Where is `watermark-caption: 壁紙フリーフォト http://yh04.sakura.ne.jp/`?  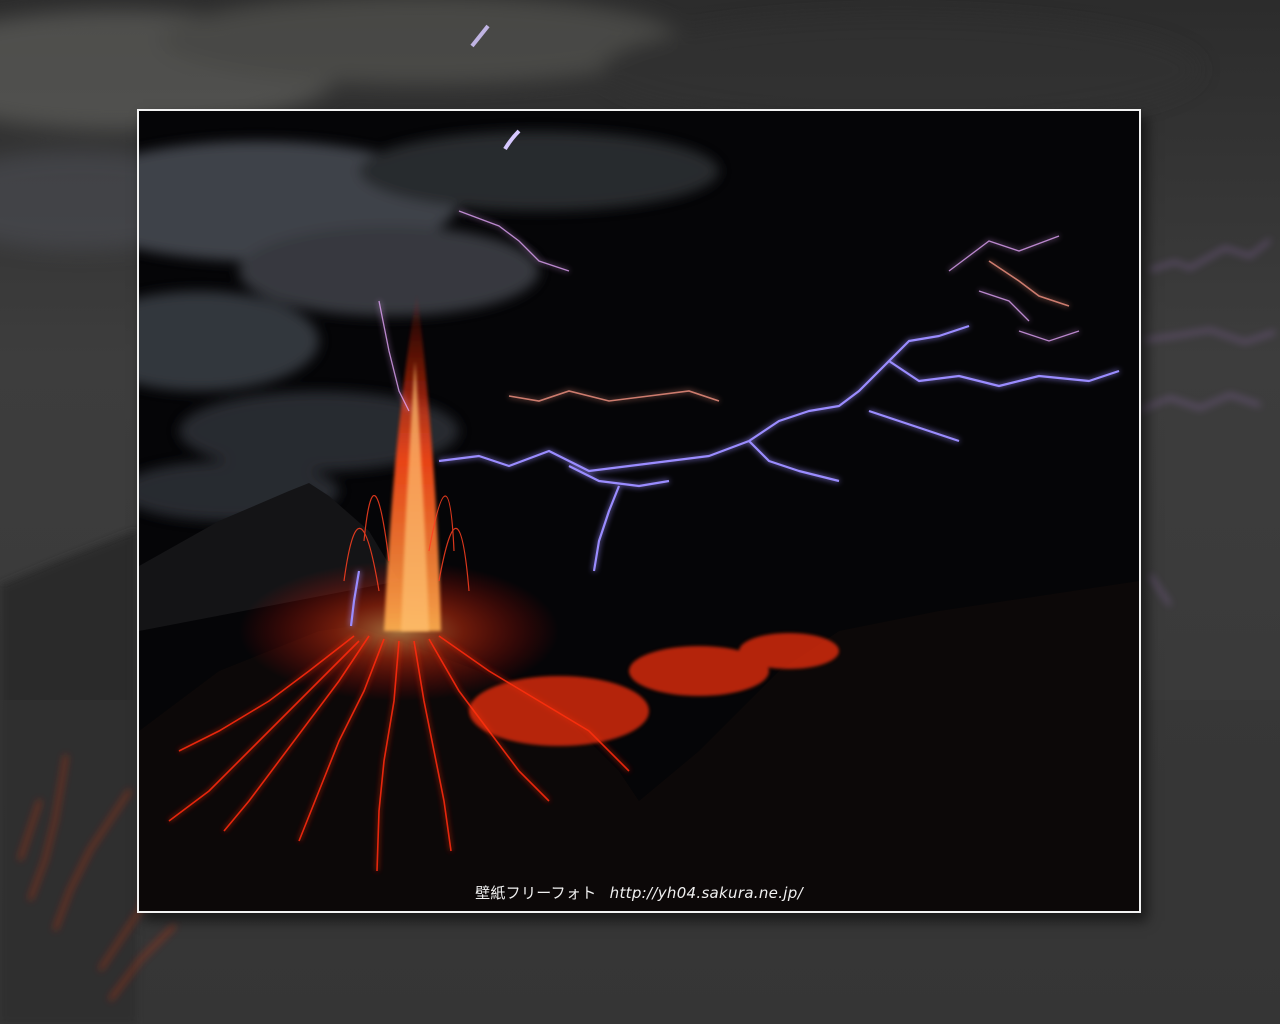
watermark-caption: 壁紙フリーフォト http://yh04.sakura.ne.jp/ is located at coordinates (639, 892).